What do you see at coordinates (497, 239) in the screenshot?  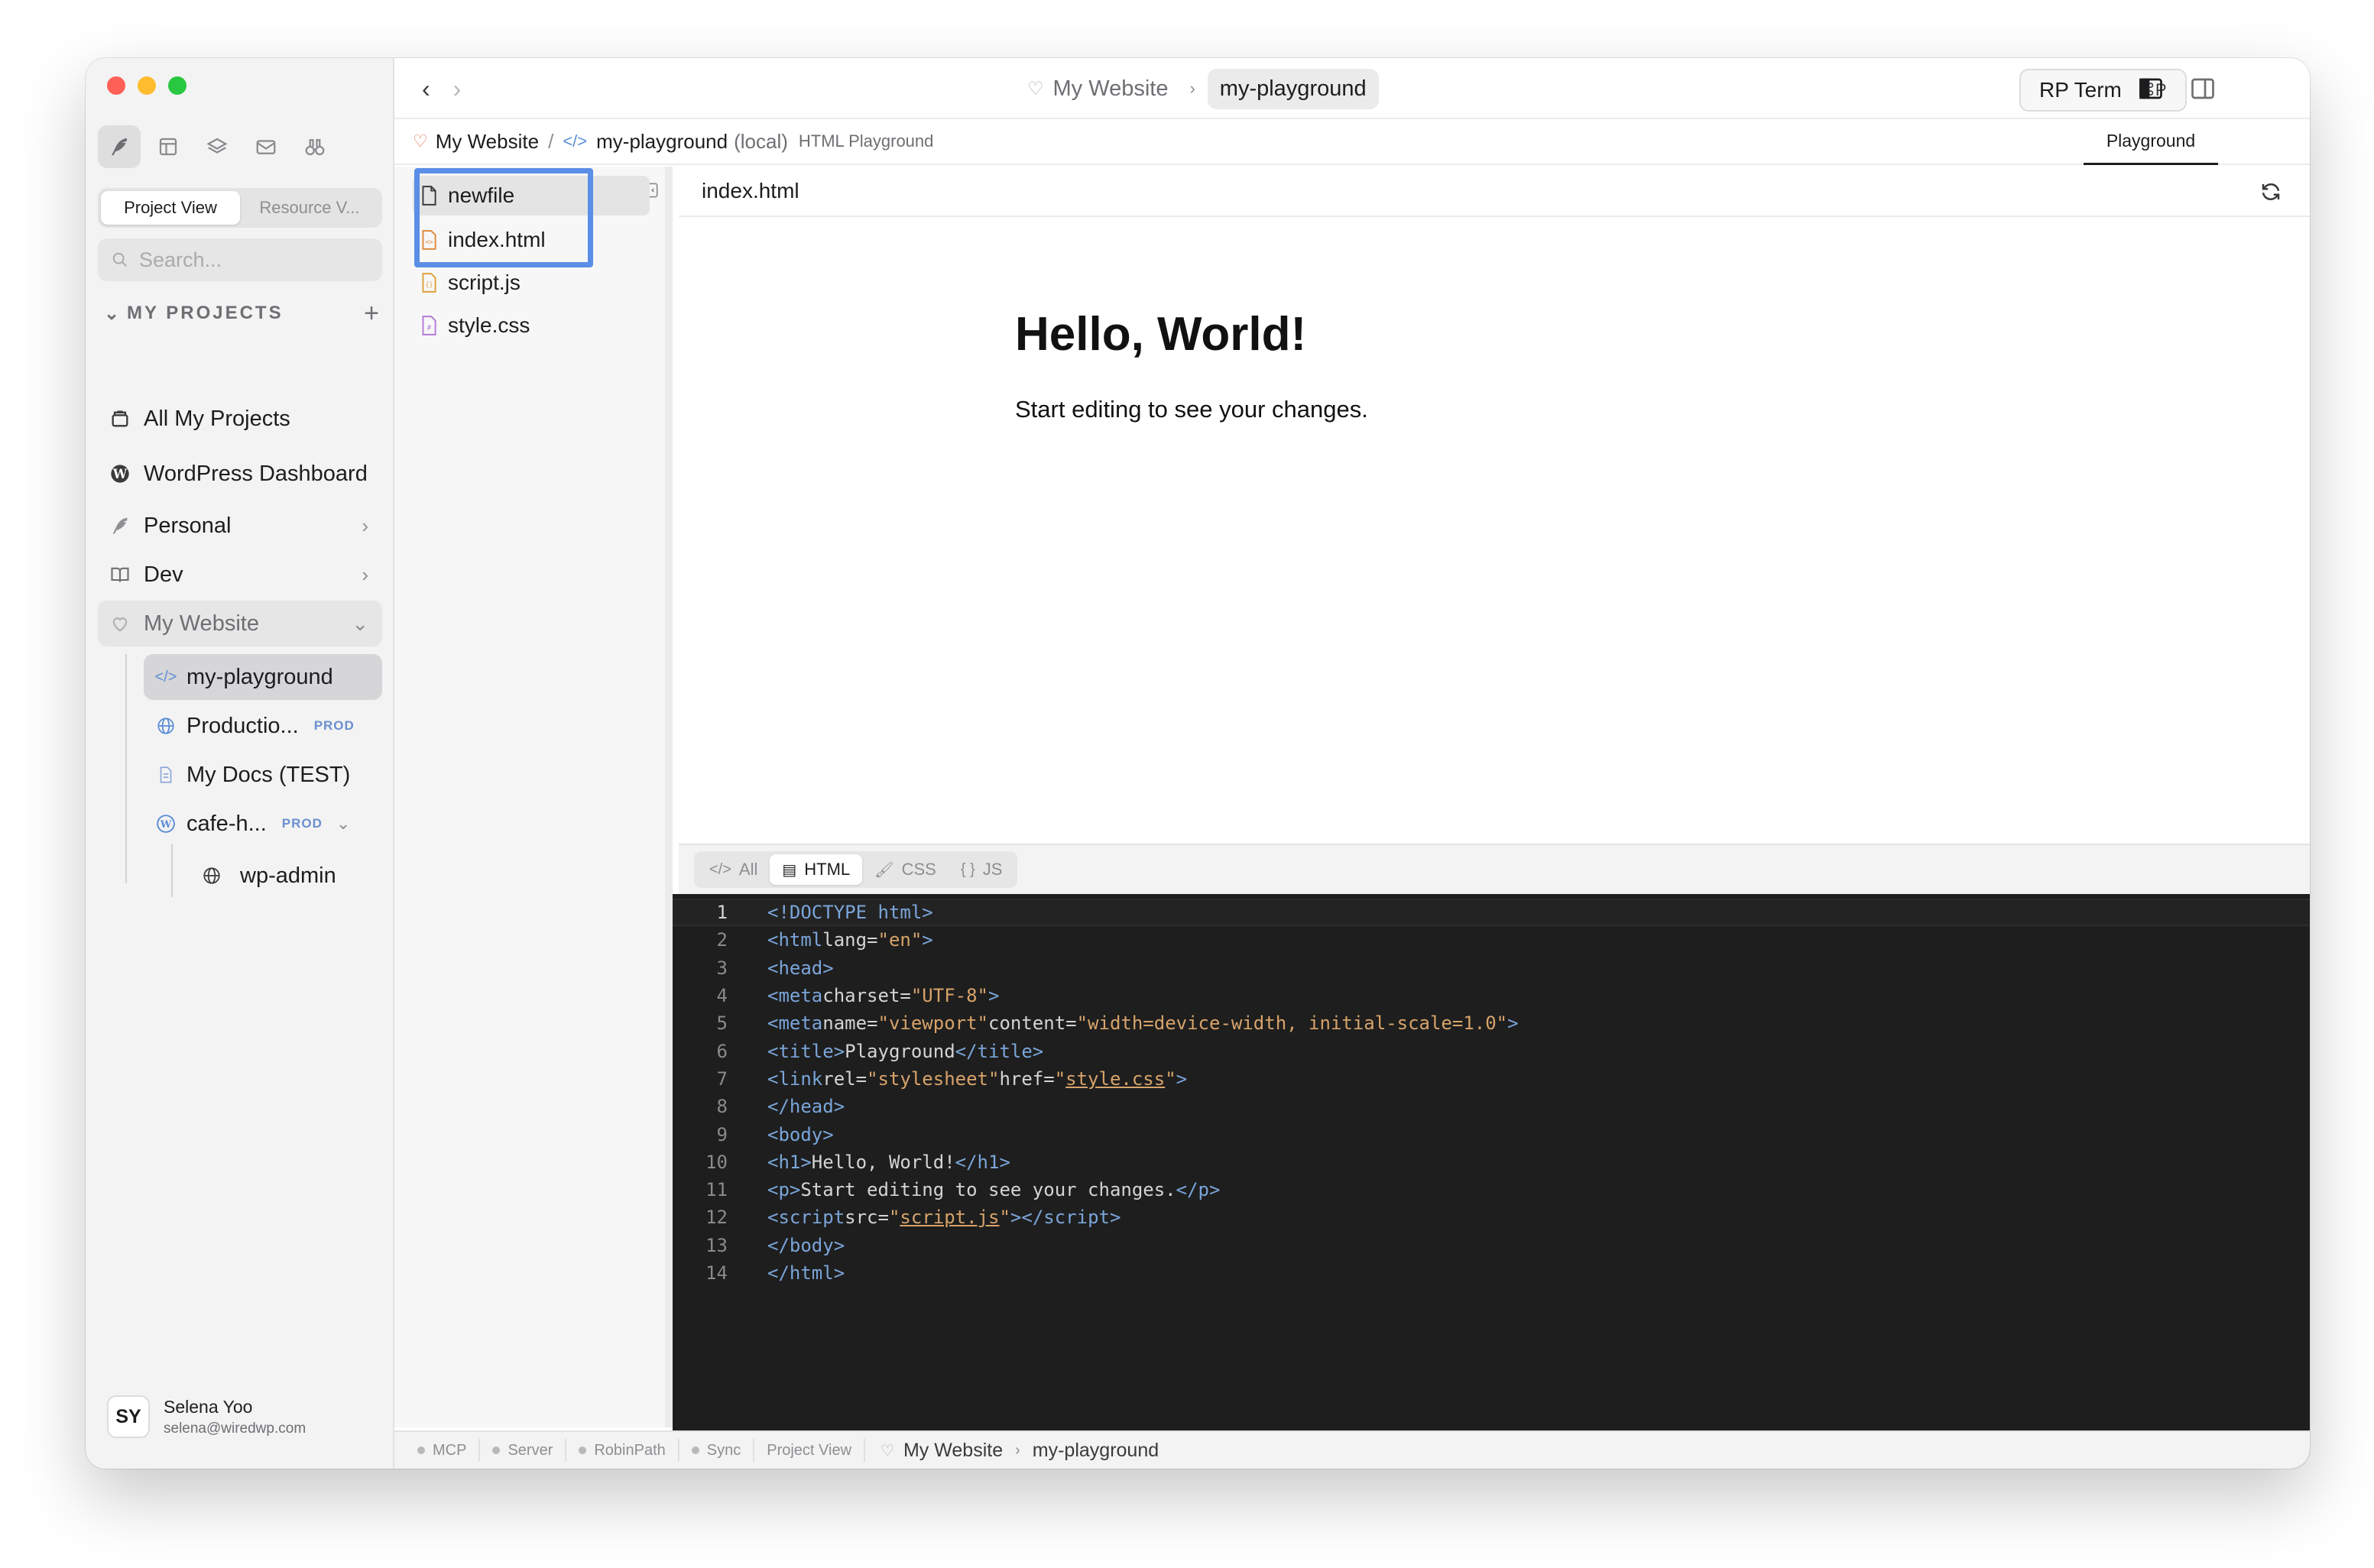 I see `file-name: index.html` at bounding box center [497, 239].